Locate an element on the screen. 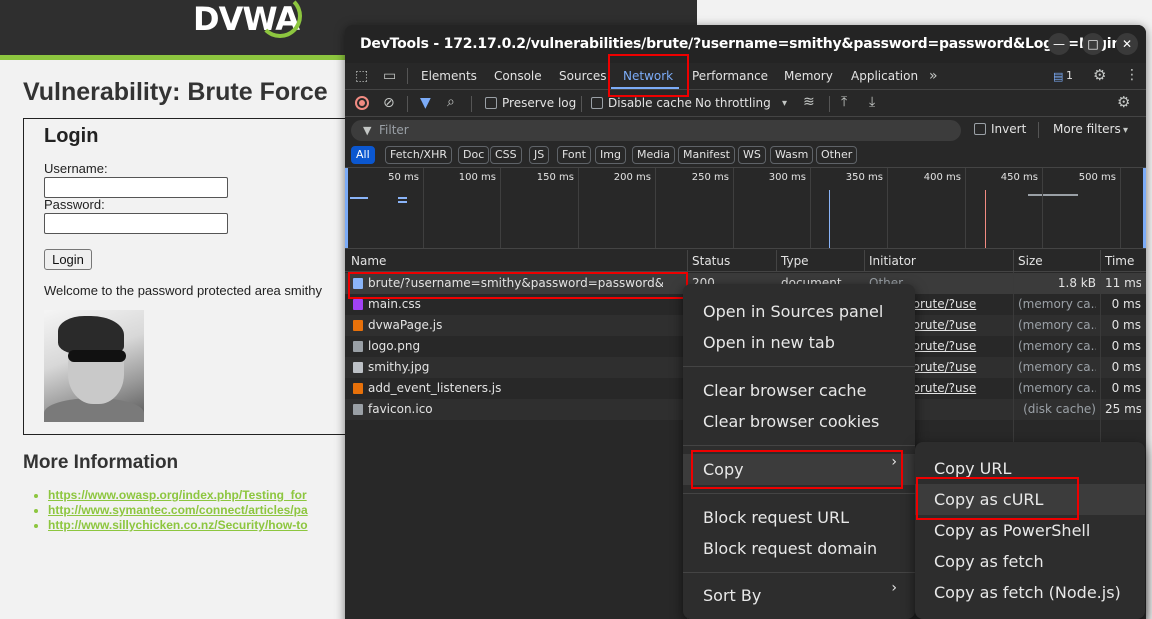 This screenshot has height=619, width=1152. record-icon is located at coordinates (362, 103).